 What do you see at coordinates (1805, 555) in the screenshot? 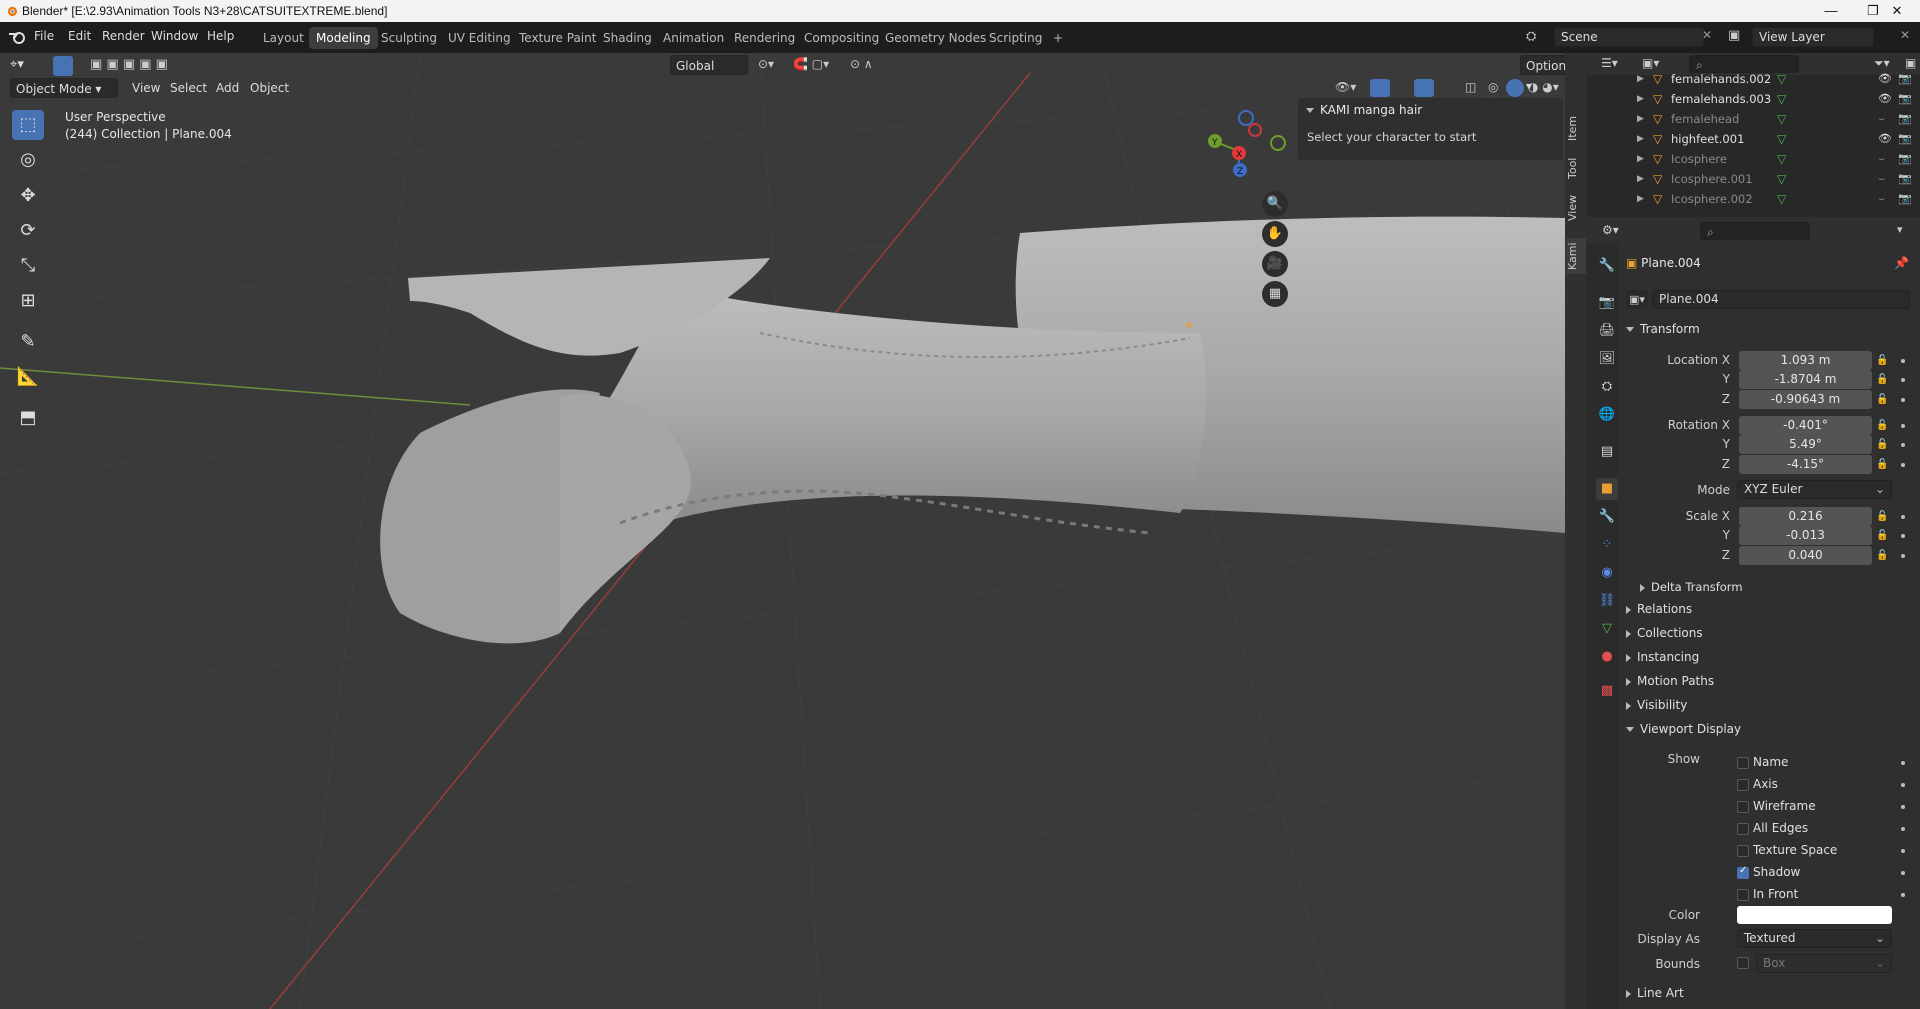
I see `scale-z-field: 0.040` at bounding box center [1805, 555].